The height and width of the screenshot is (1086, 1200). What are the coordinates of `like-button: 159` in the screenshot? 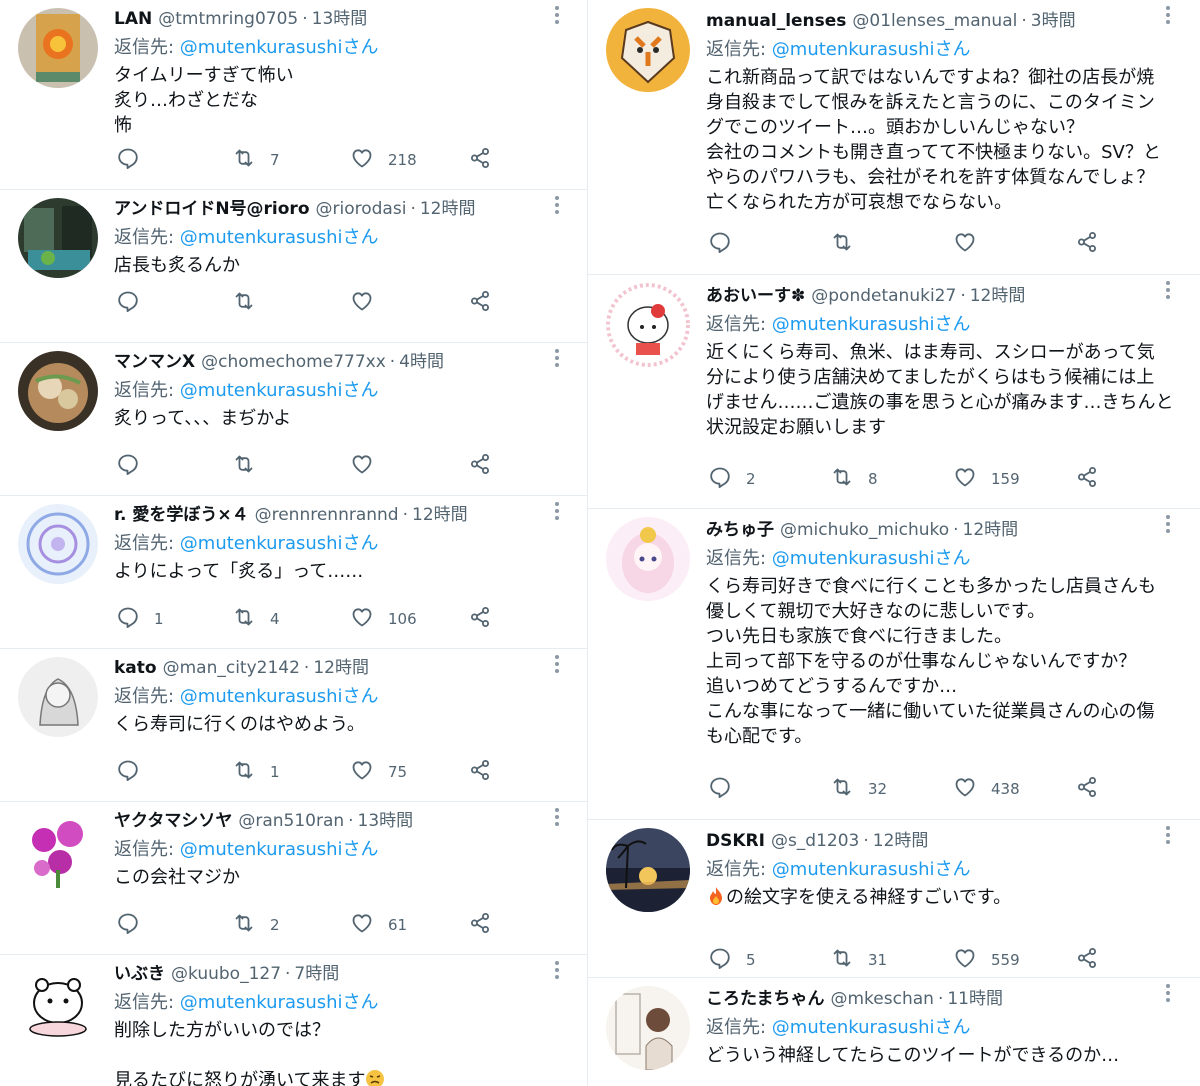 It's located at (986, 479).